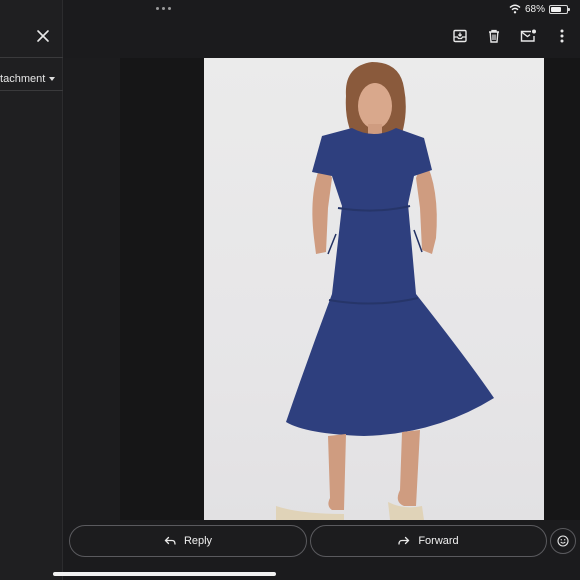  I want to click on forward-label: Forward, so click(438, 541).